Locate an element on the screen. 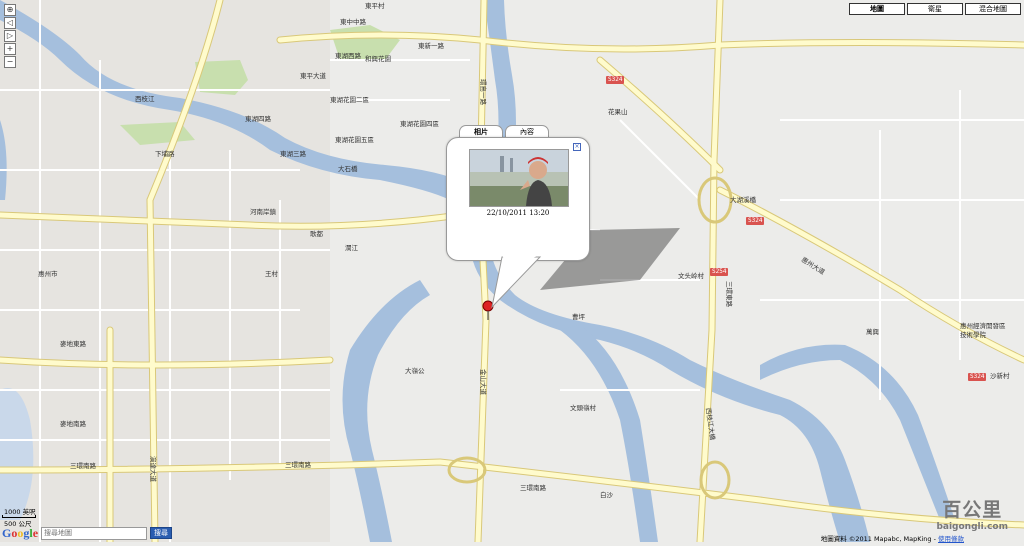 Image resolution: width=1024 pixels, height=546 pixels. place-label: 東湖花園二區 is located at coordinates (349, 100).